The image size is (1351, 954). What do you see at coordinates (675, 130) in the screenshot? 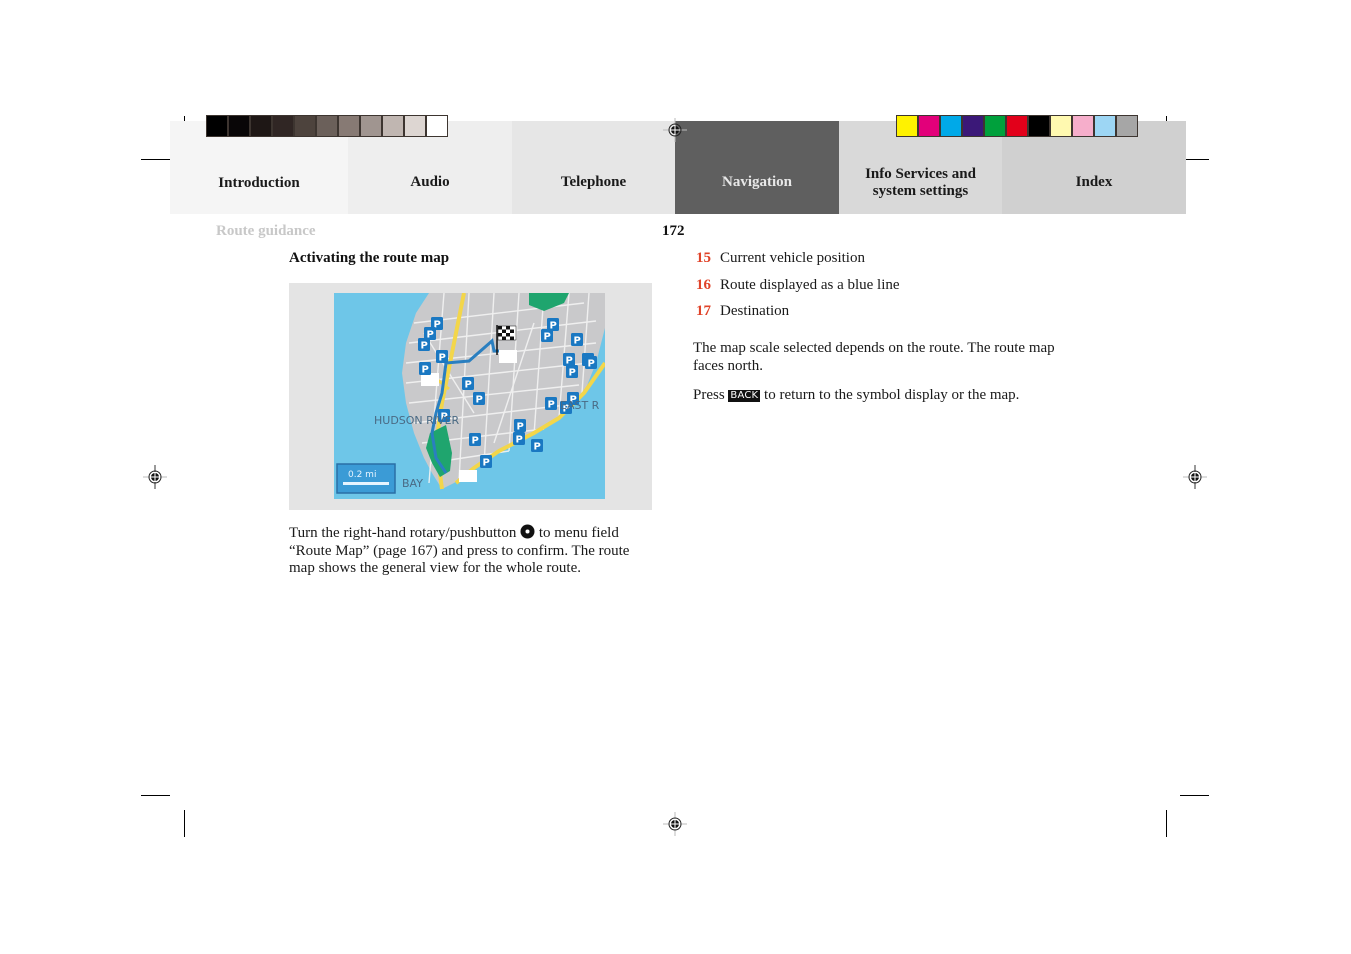
I see `registration-mark-top` at bounding box center [675, 130].